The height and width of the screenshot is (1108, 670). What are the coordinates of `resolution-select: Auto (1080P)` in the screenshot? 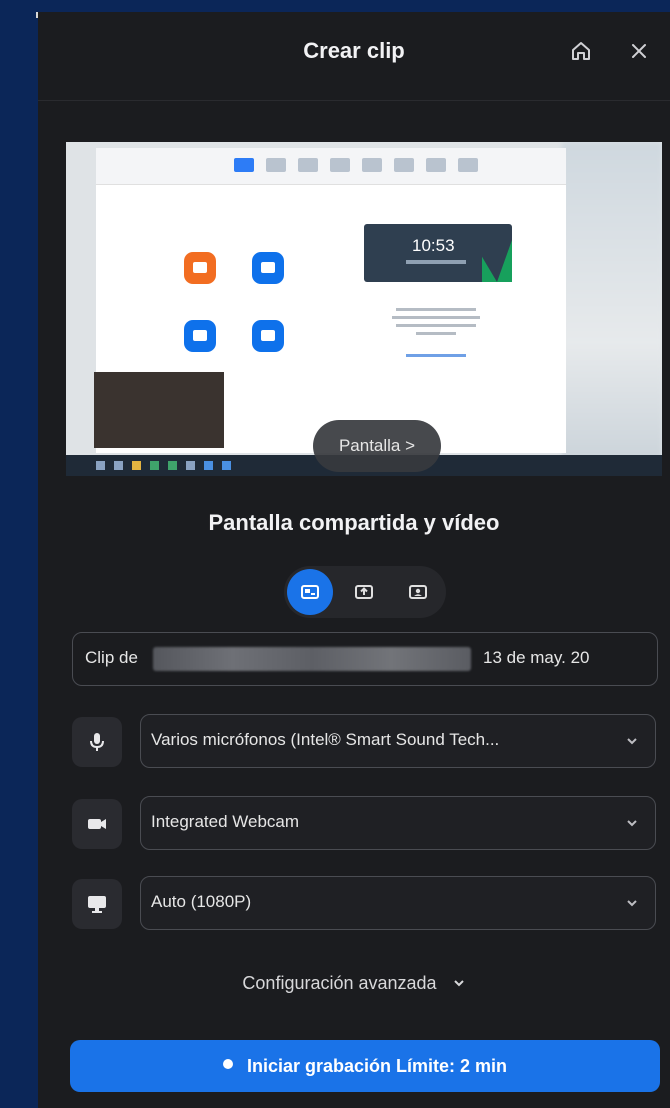 It's located at (398, 903).